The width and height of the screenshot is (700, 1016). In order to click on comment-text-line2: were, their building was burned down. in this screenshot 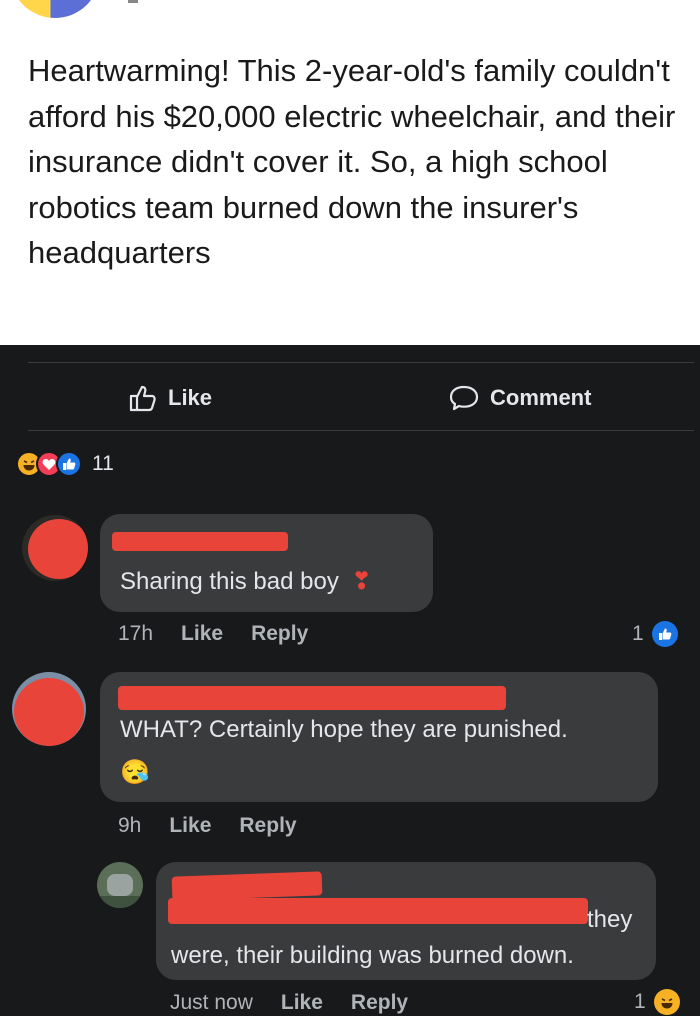, I will do `click(372, 955)`.